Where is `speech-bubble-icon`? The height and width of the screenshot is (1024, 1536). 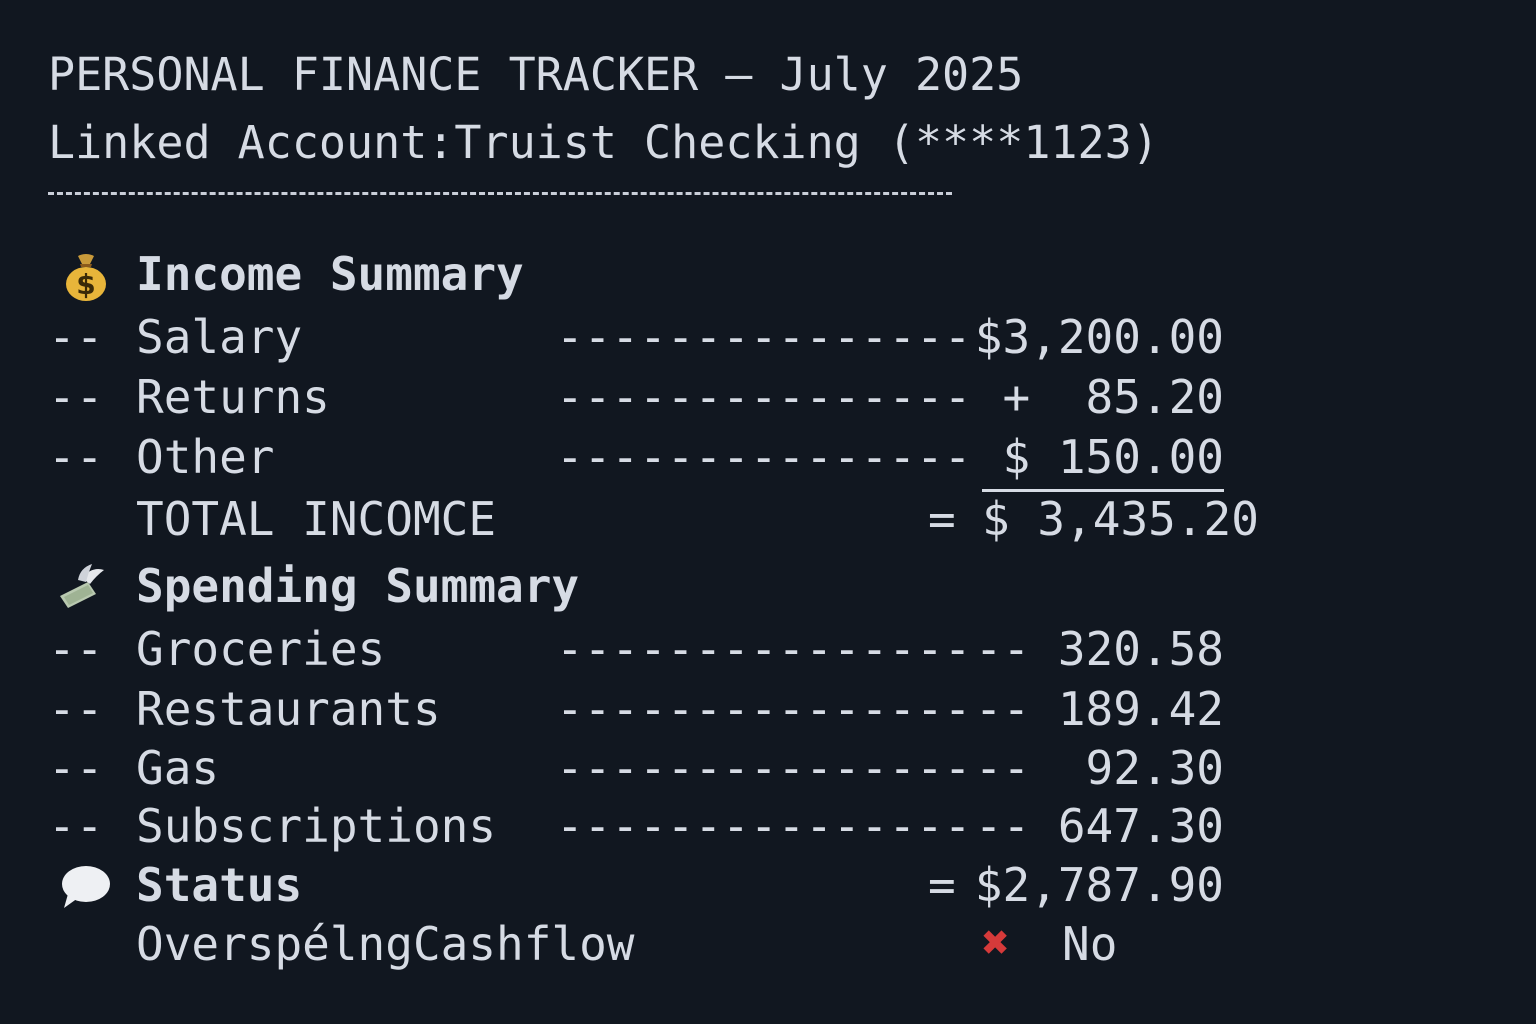
speech-bubble-icon is located at coordinates (86, 886).